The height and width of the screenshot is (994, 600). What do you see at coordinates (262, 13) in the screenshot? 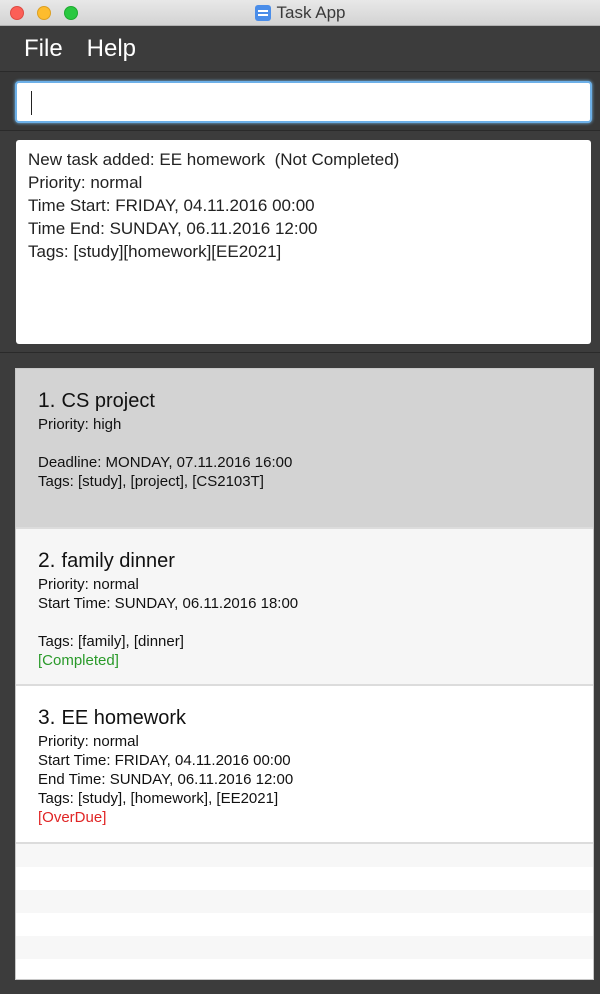
I see `app-icon` at bounding box center [262, 13].